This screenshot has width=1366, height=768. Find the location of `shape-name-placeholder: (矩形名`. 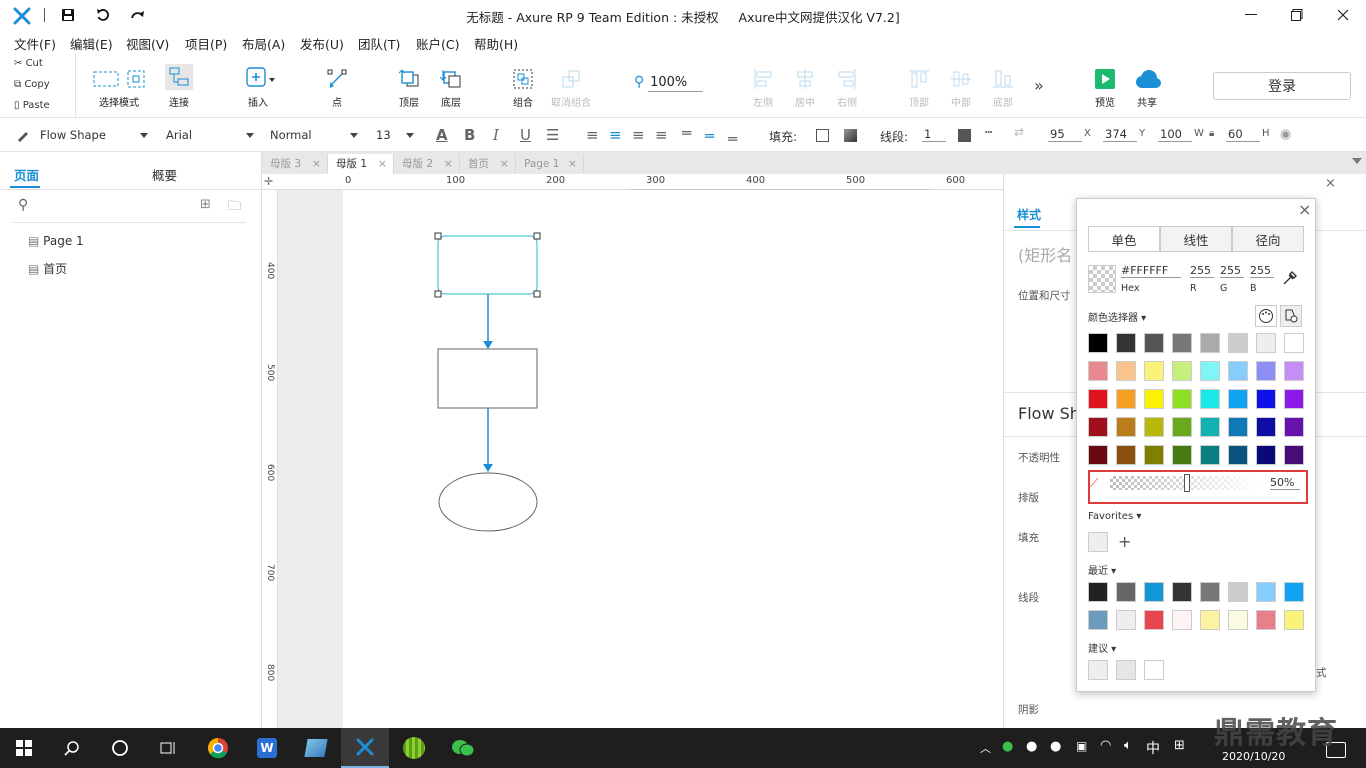

shape-name-placeholder: (矩形名 is located at coordinates (1045, 254).